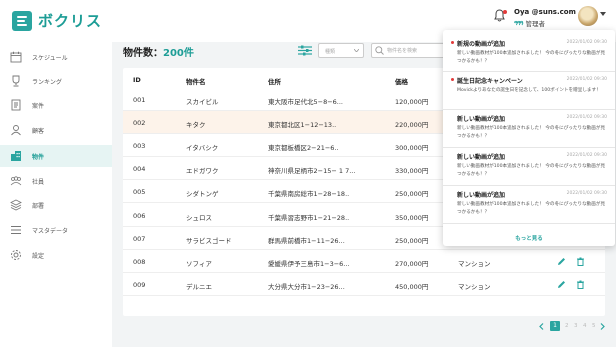 This screenshot has width=616, height=347. I want to click on person-icon, so click(16, 130).